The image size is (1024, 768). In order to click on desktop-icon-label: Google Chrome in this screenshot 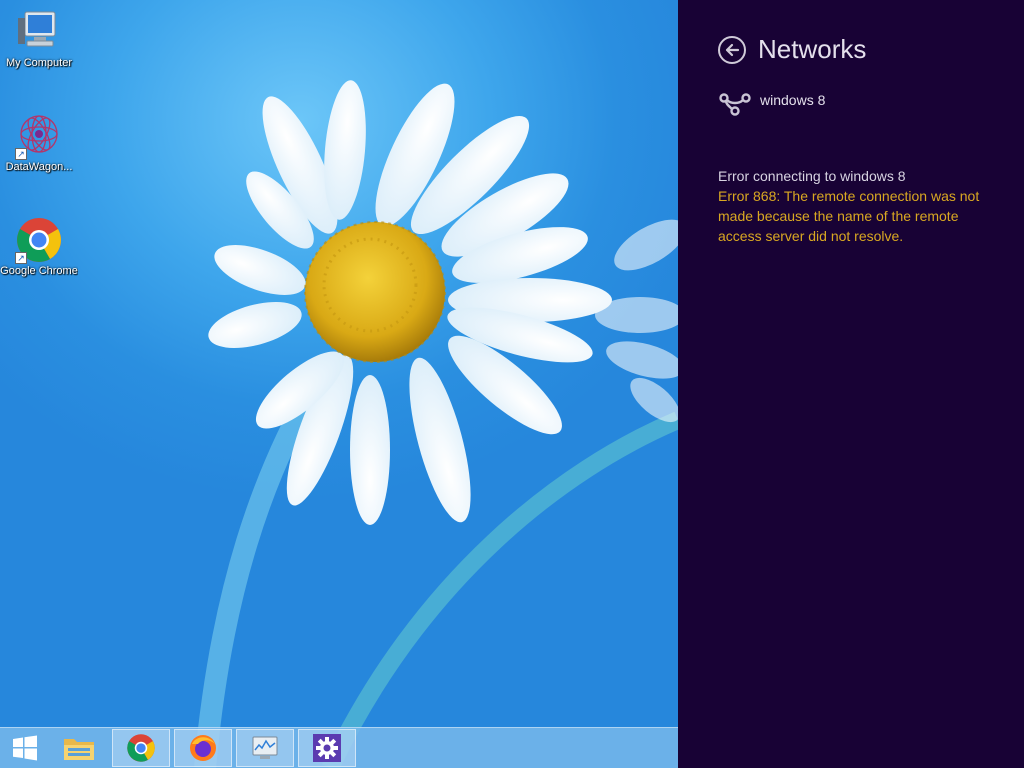, I will do `click(39, 271)`.